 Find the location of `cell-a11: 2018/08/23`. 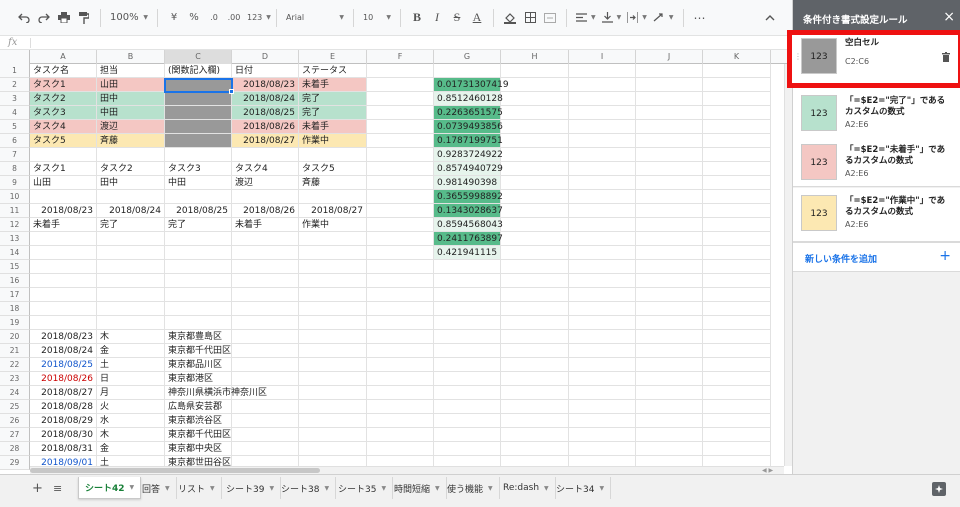

cell-a11: 2018/08/23 is located at coordinates (63, 211).